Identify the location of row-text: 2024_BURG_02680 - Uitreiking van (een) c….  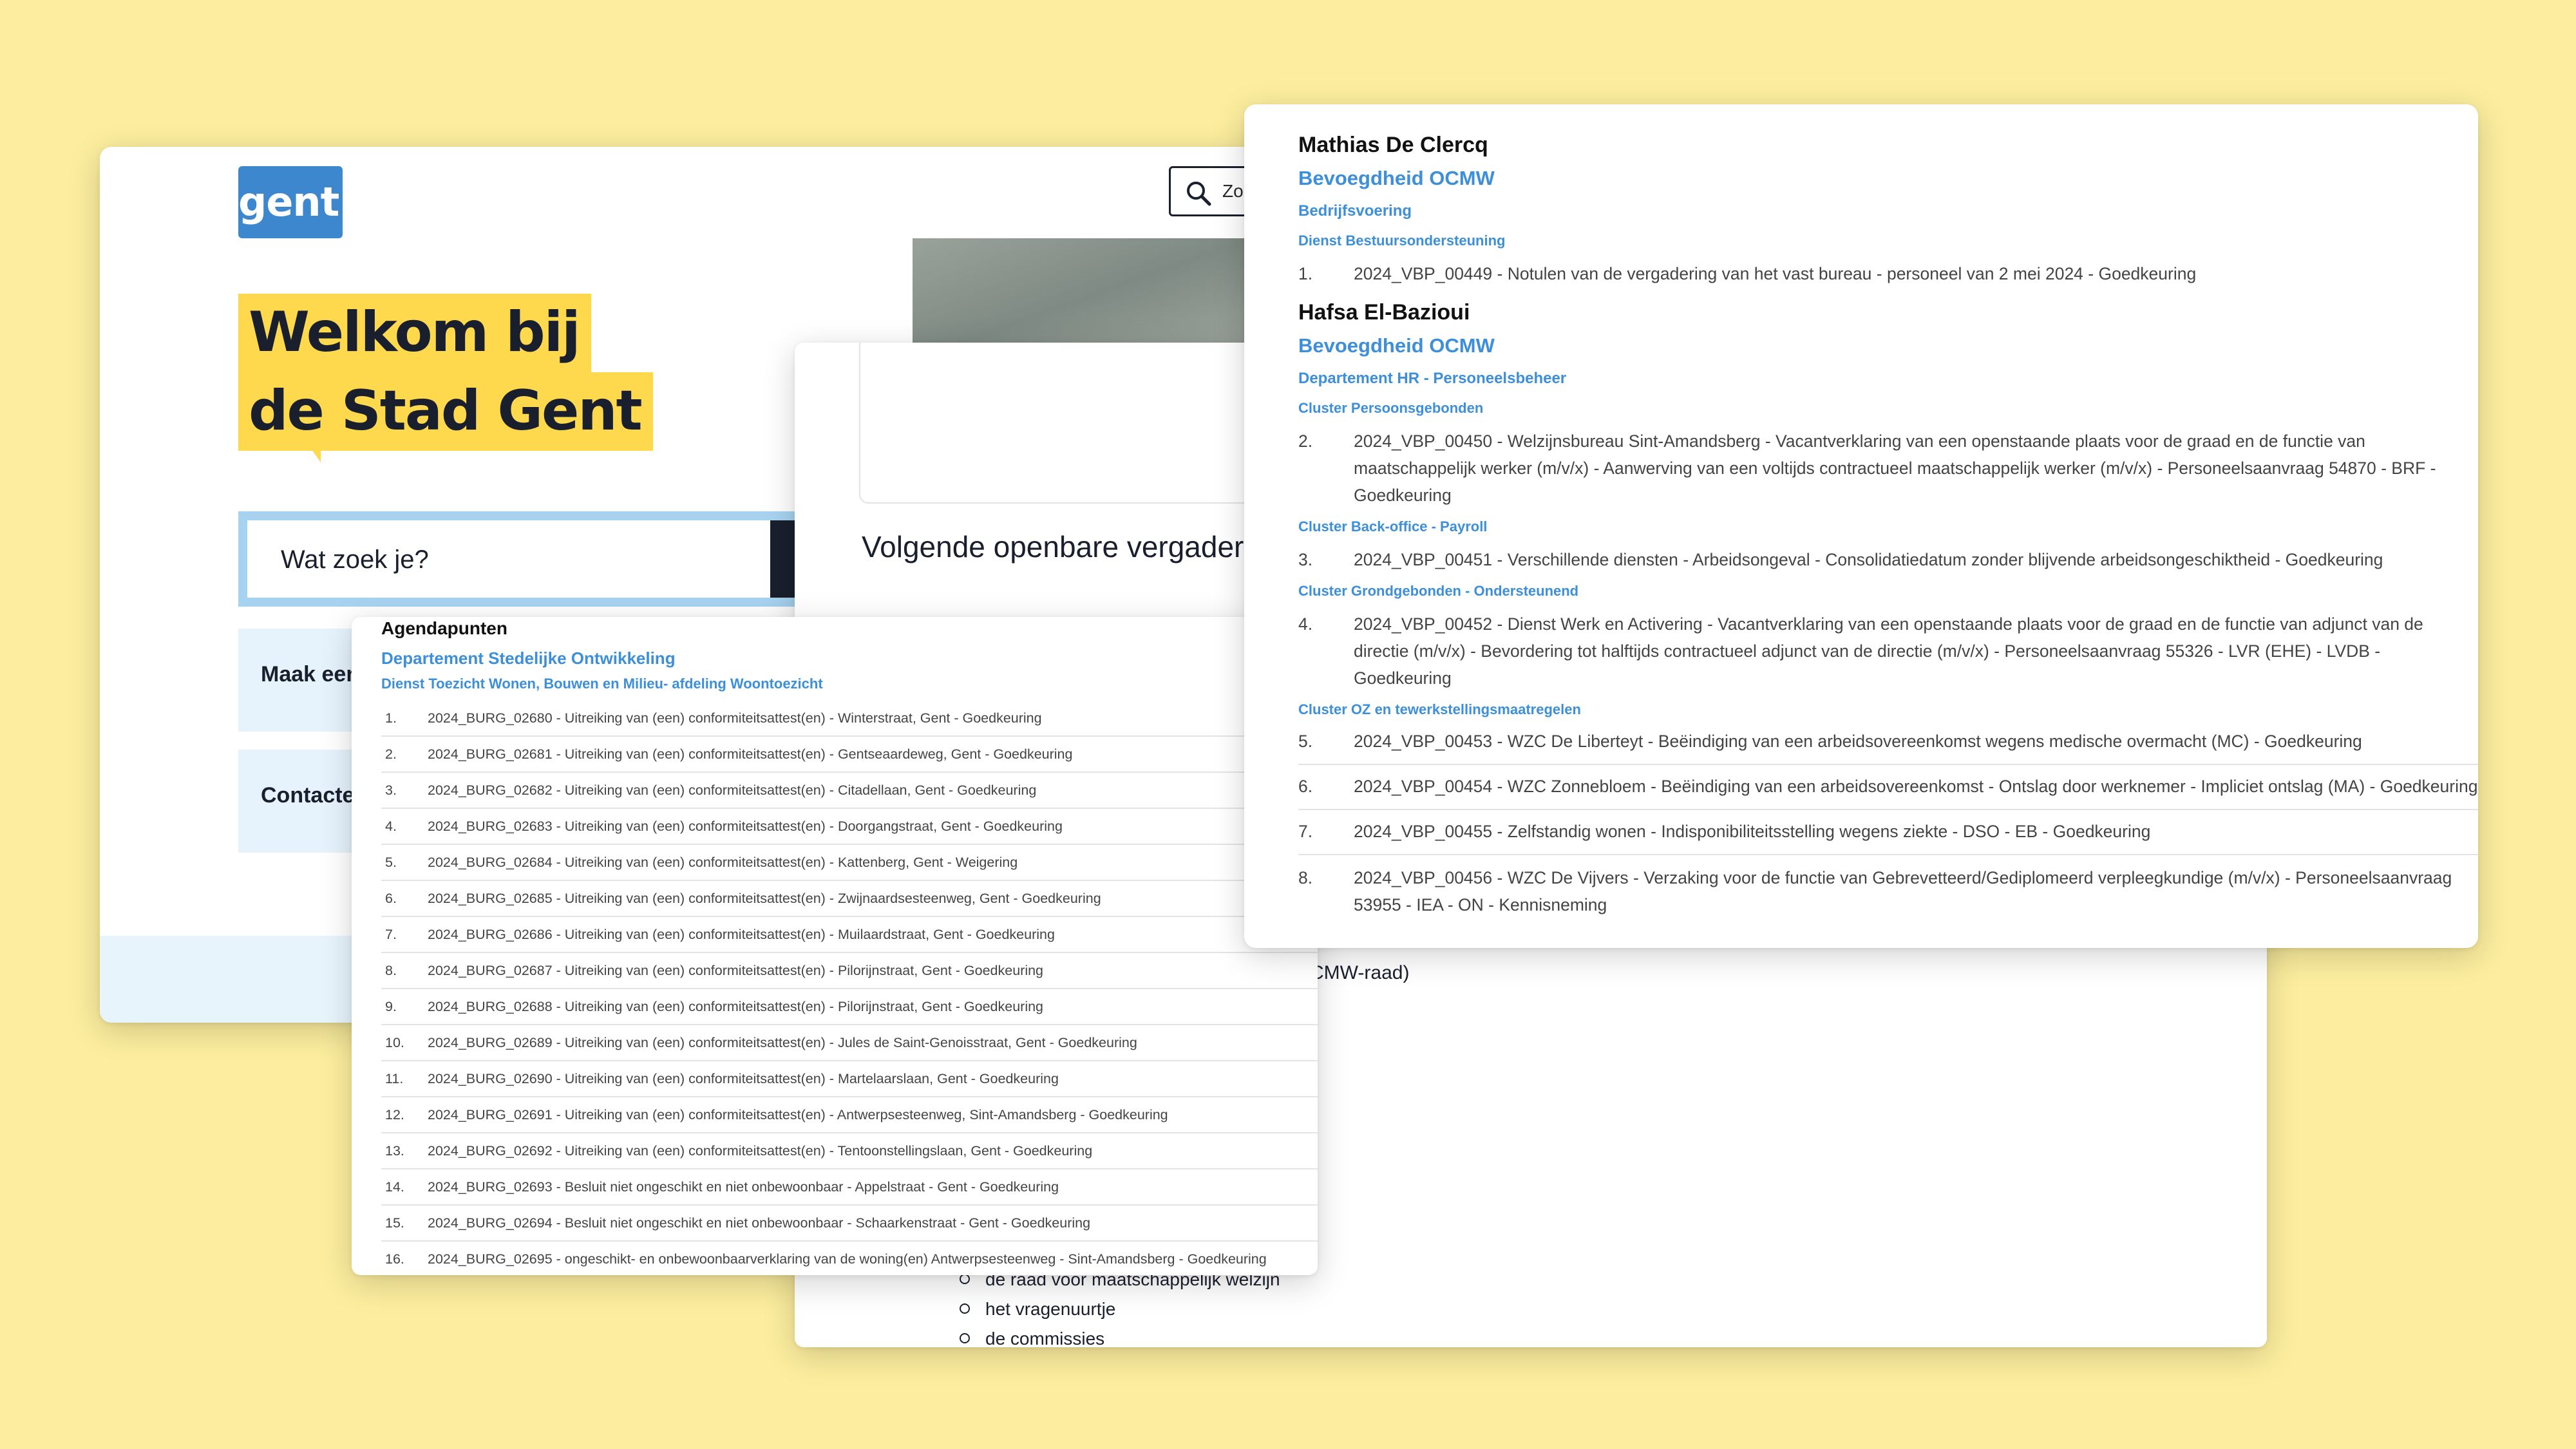
(735, 718).